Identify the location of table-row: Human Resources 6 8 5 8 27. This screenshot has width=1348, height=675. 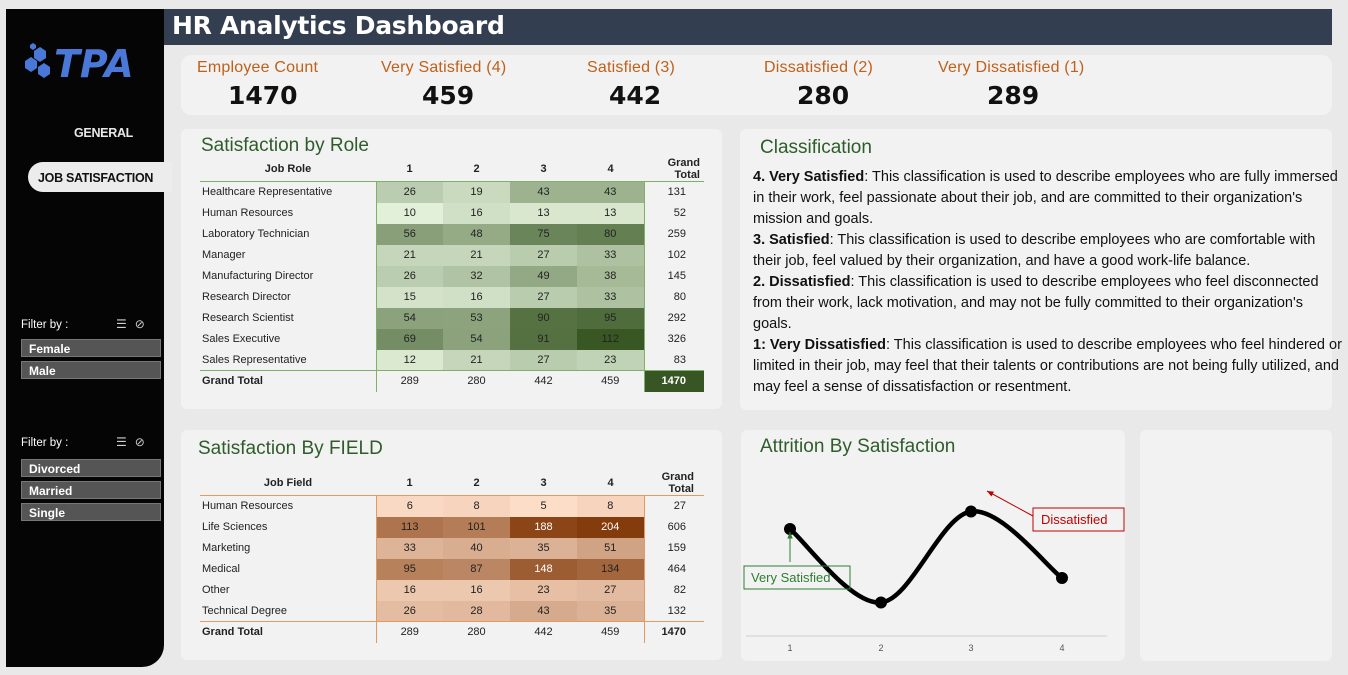
(452, 506).